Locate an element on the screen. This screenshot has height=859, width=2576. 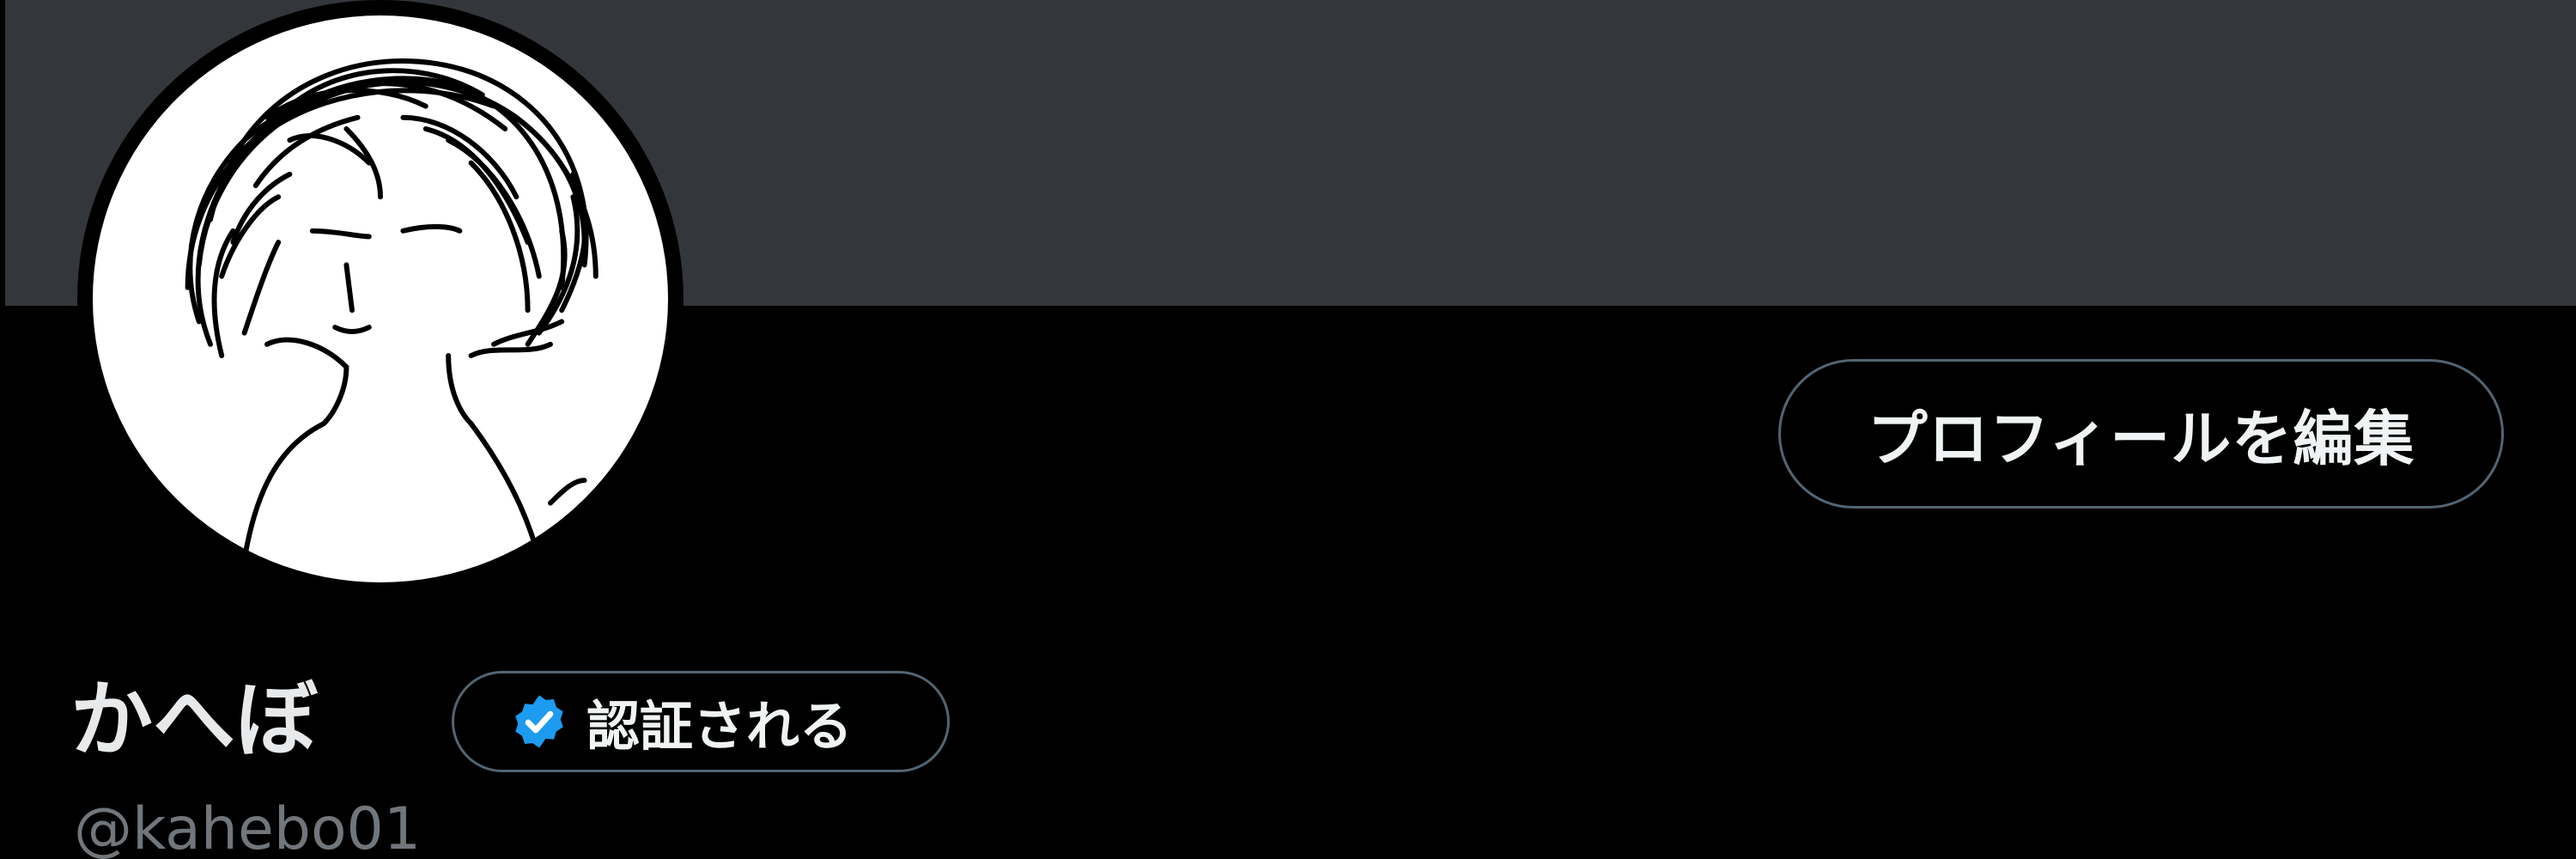
get-verified-label: 認証される is located at coordinates (720, 727).